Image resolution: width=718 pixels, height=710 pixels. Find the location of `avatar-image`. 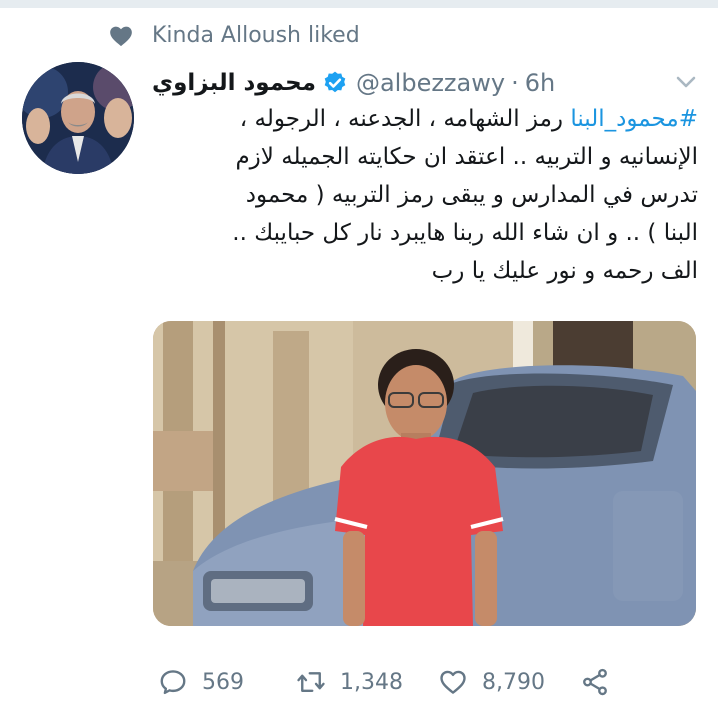

avatar-image is located at coordinates (78, 118).